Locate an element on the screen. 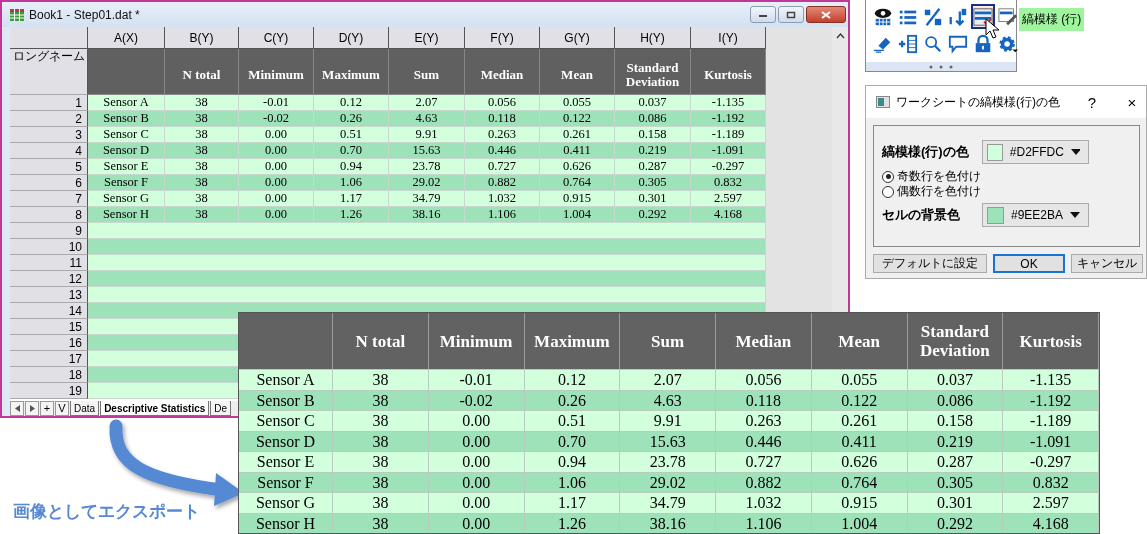 This screenshot has width=1147, height=534. table-cell: -1.091 is located at coordinates (728, 151).